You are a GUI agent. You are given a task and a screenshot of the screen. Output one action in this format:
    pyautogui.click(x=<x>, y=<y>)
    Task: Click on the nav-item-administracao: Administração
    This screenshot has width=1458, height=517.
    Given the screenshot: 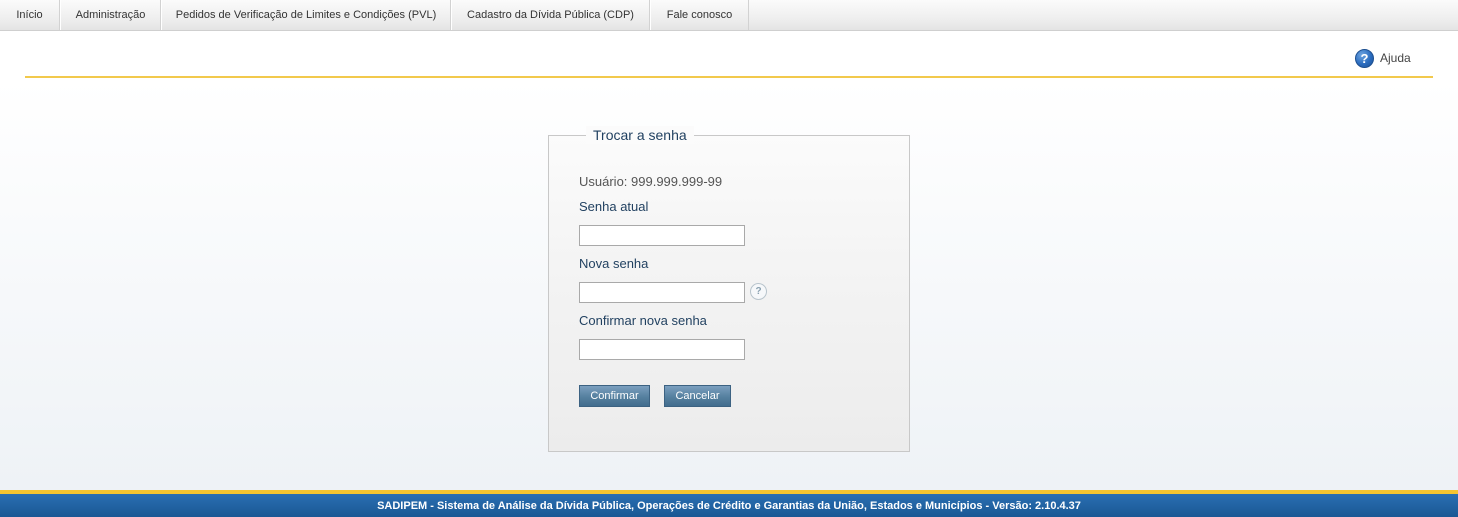 What is the action you would take?
    pyautogui.click(x=110, y=15)
    